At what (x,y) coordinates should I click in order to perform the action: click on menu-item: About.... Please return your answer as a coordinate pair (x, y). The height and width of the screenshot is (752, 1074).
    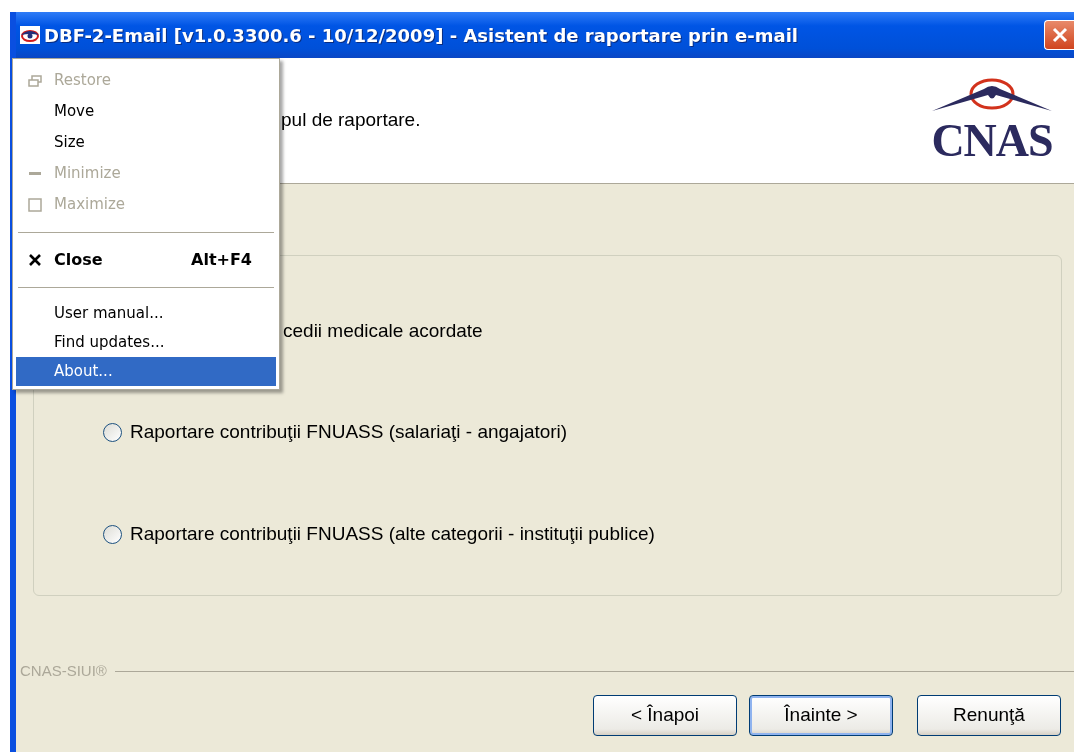
    Looking at the image, I should click on (146, 371).